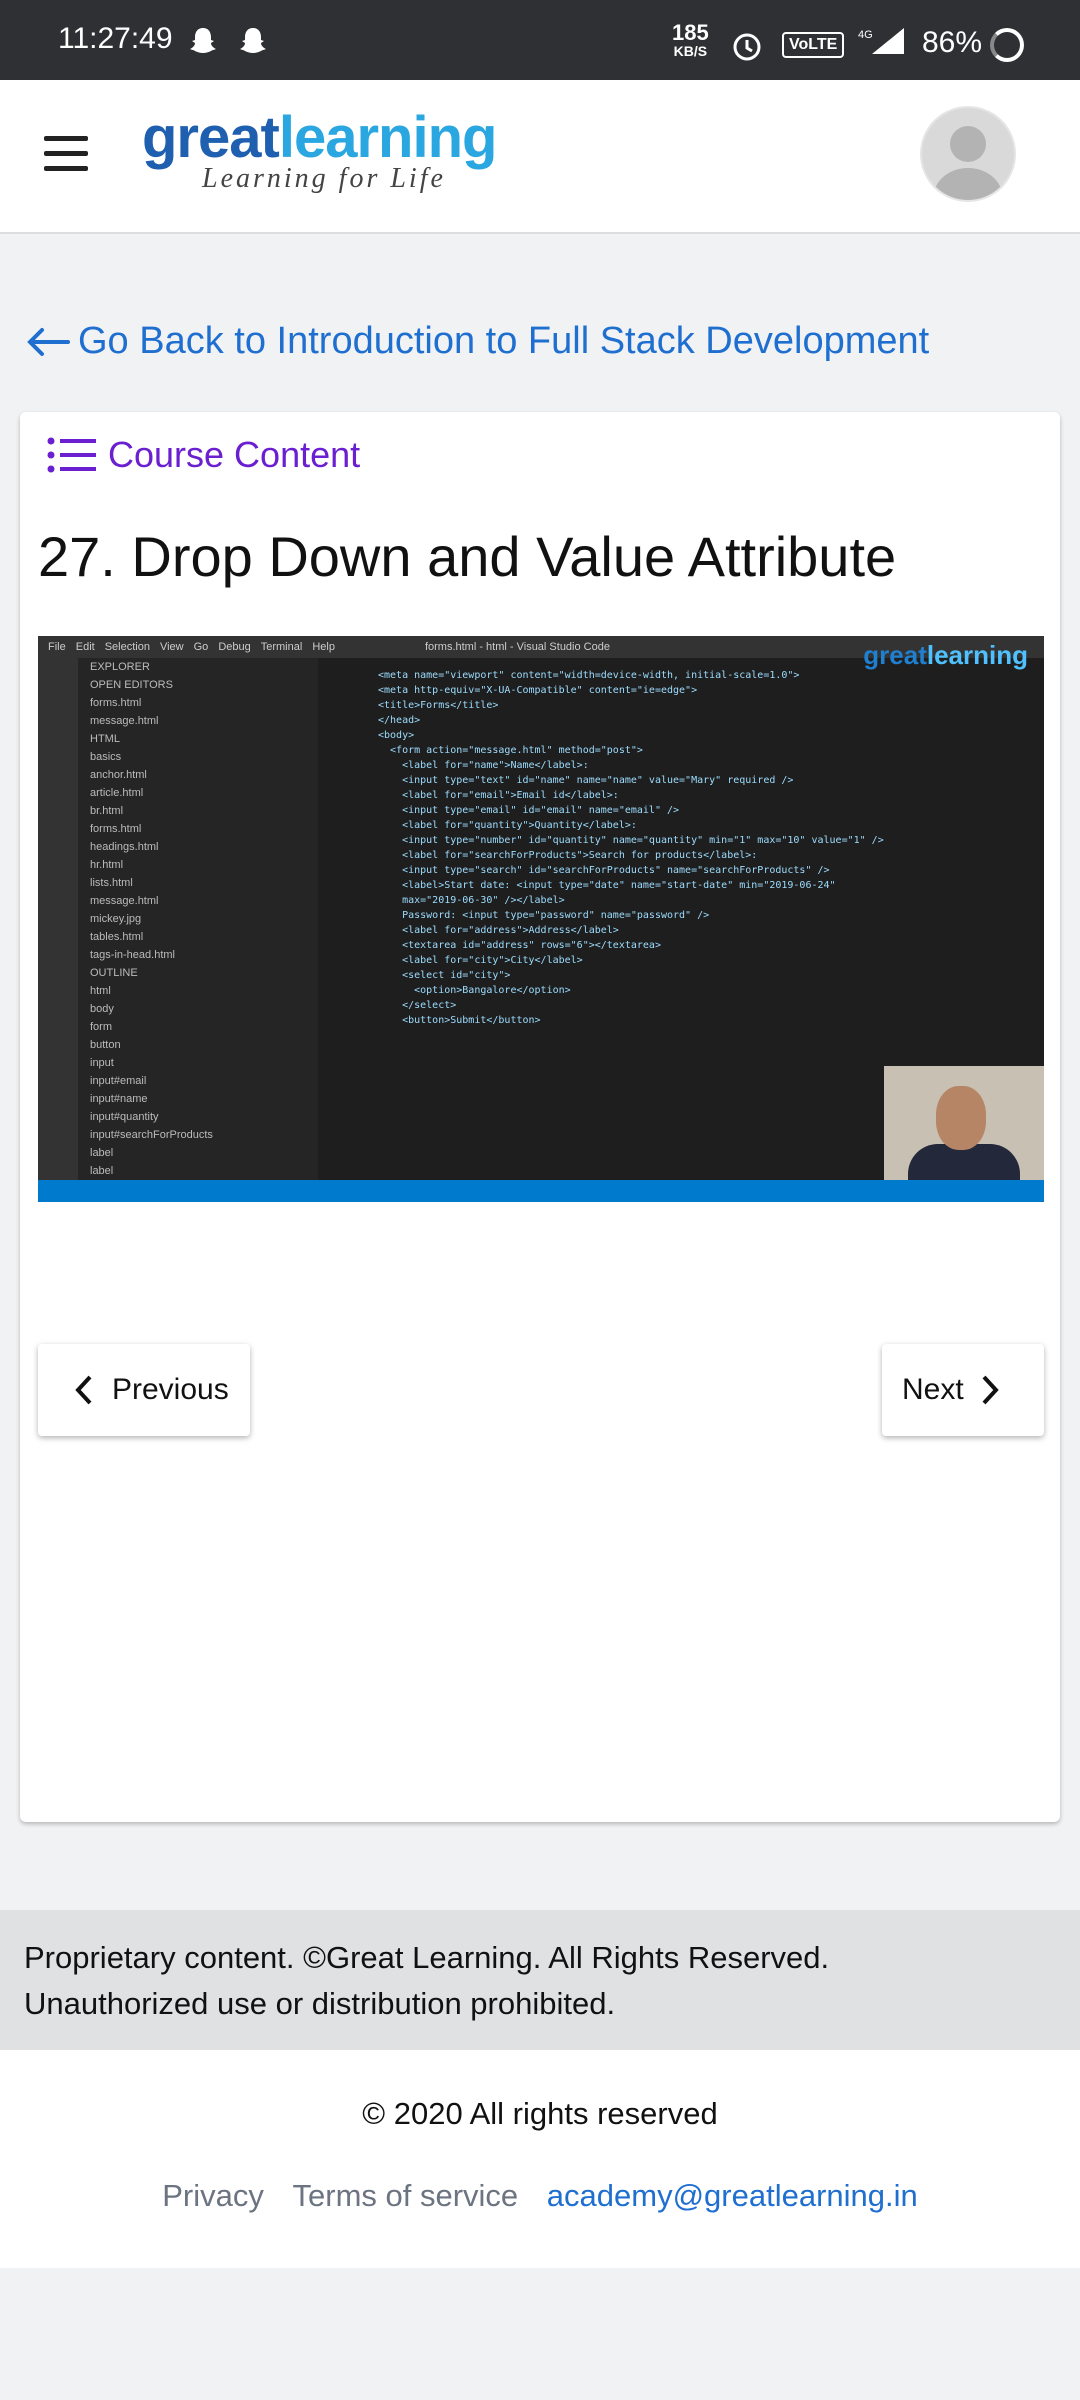 The image size is (1080, 2400). What do you see at coordinates (111, 883) in the screenshot?
I see `video-explorer-item: lists.html` at bounding box center [111, 883].